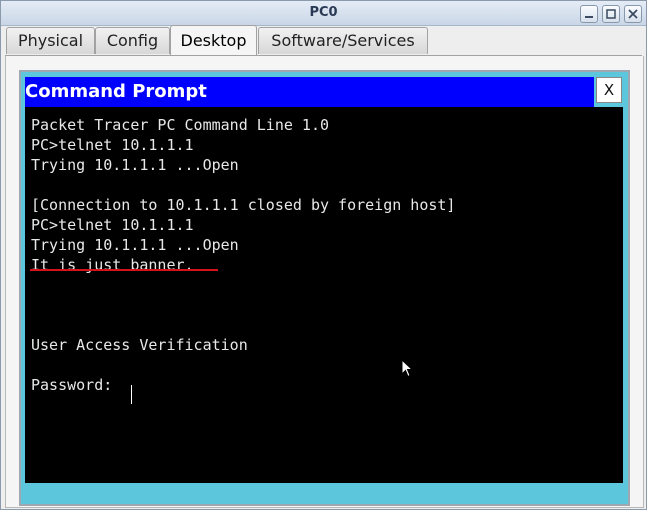 The width and height of the screenshot is (647, 510). What do you see at coordinates (309, 92) in the screenshot?
I see `command-prompt-header: Command Prompt` at bounding box center [309, 92].